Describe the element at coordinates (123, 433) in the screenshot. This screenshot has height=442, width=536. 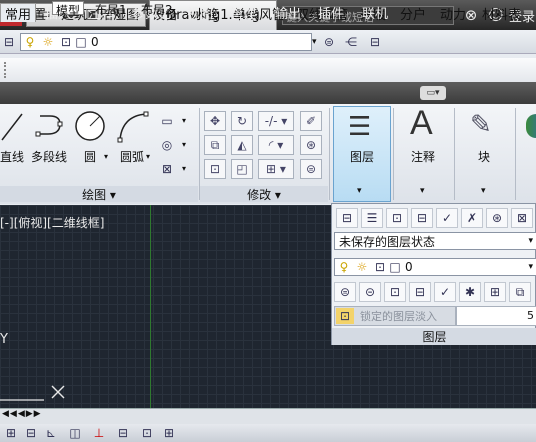
I see `otrack-icon: ⊟` at that location.